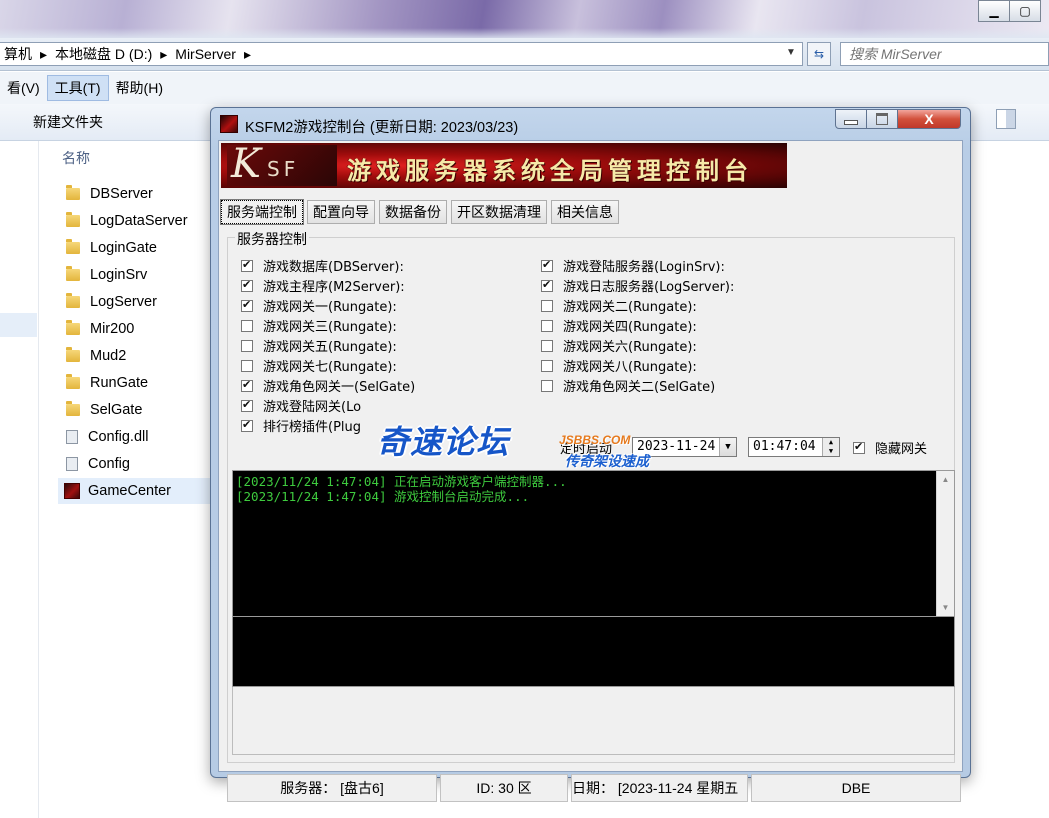 This screenshot has width=1049, height=818. Describe the element at coordinates (18, 325) in the screenshot. I see `nav-selected-item` at that location.